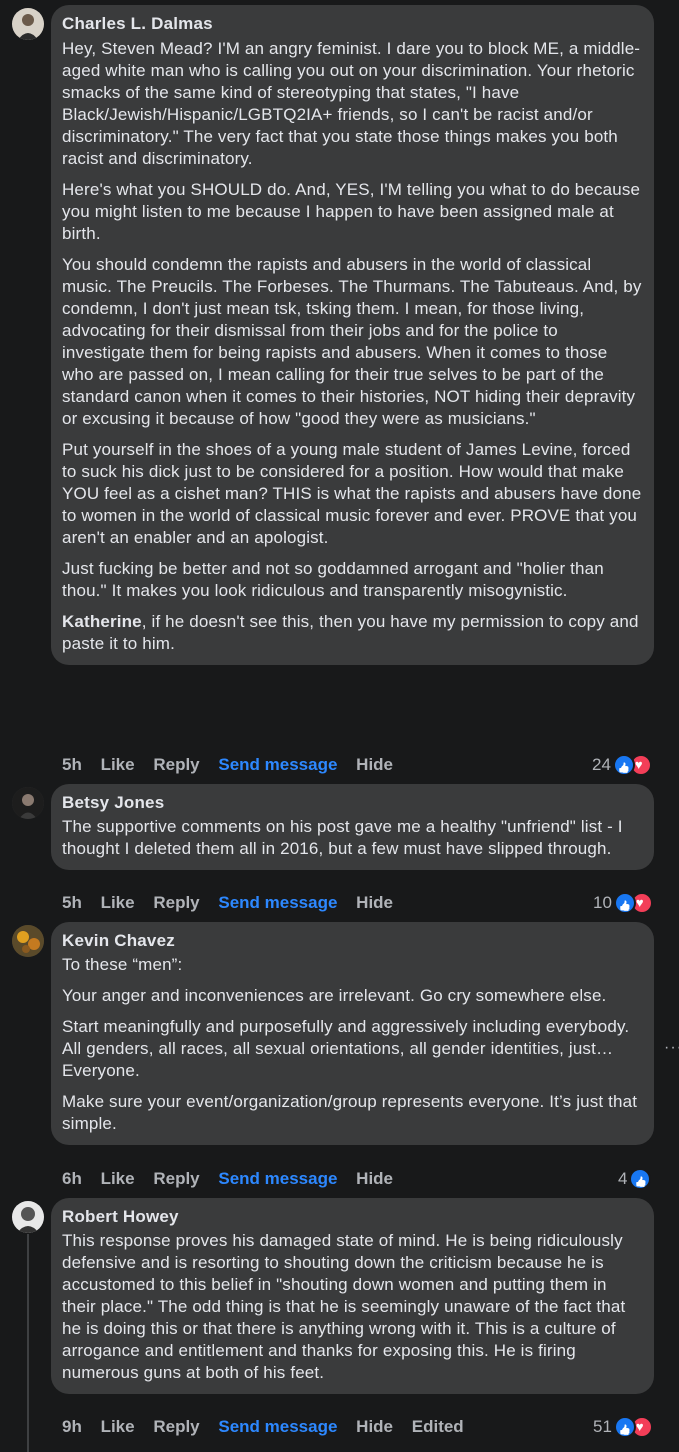  What do you see at coordinates (671, 1048) in the screenshot?
I see `more-options-icon: ···` at bounding box center [671, 1048].